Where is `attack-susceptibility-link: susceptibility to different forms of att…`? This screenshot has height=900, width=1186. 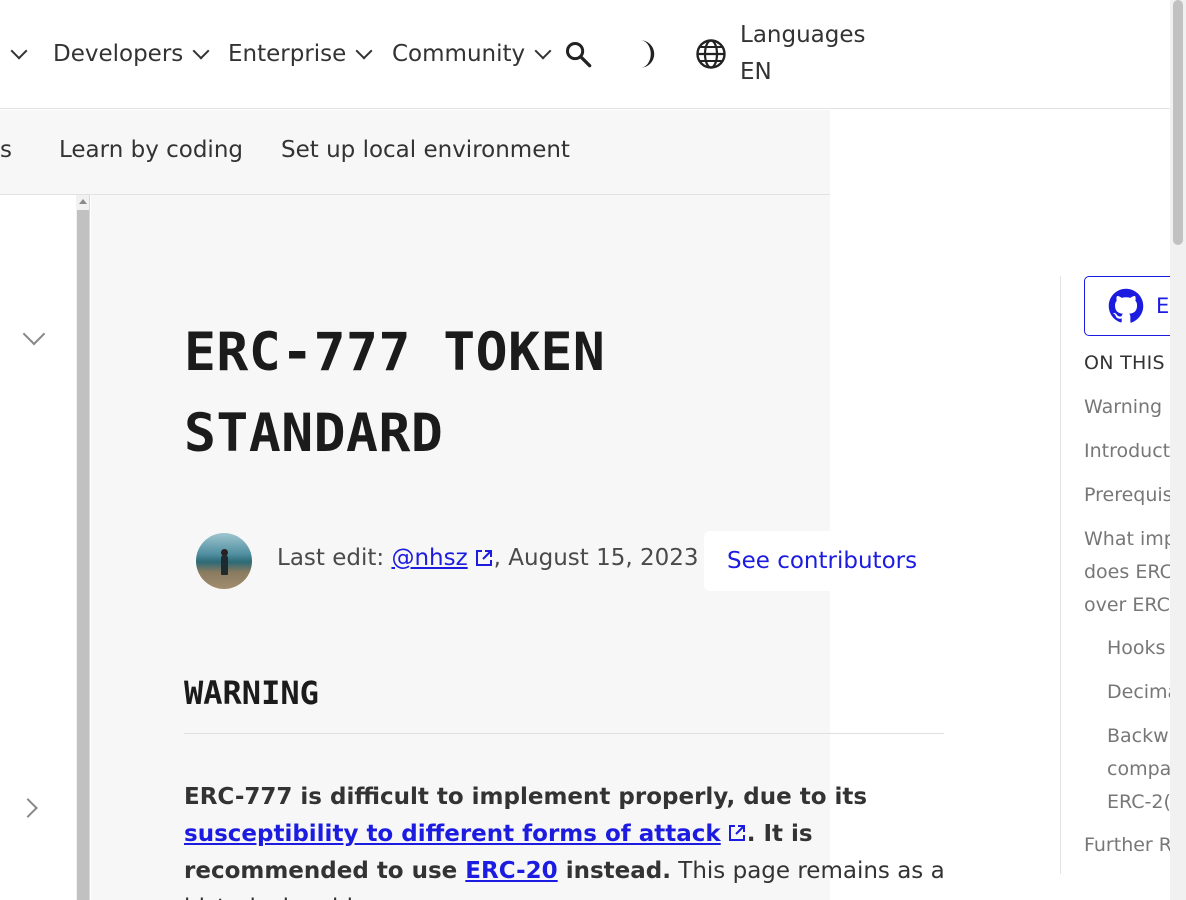
attack-susceptibility-link: susceptibility to different forms of att… is located at coordinates (452, 834).